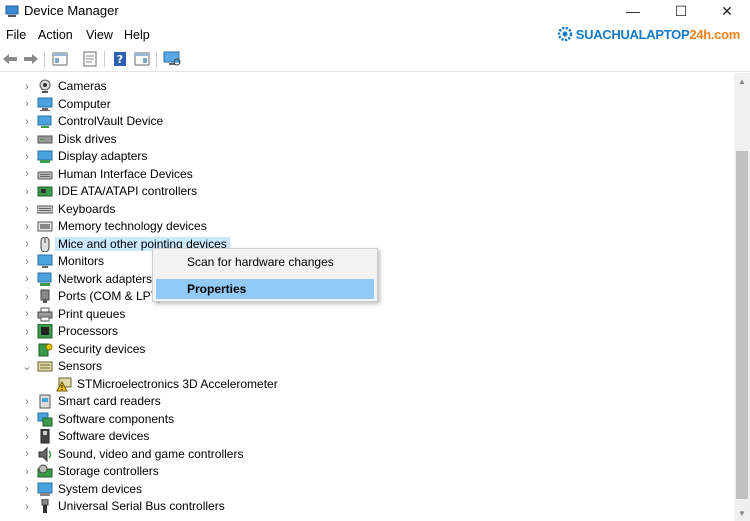  I want to click on device-manager-app-icon, so click(12, 11).